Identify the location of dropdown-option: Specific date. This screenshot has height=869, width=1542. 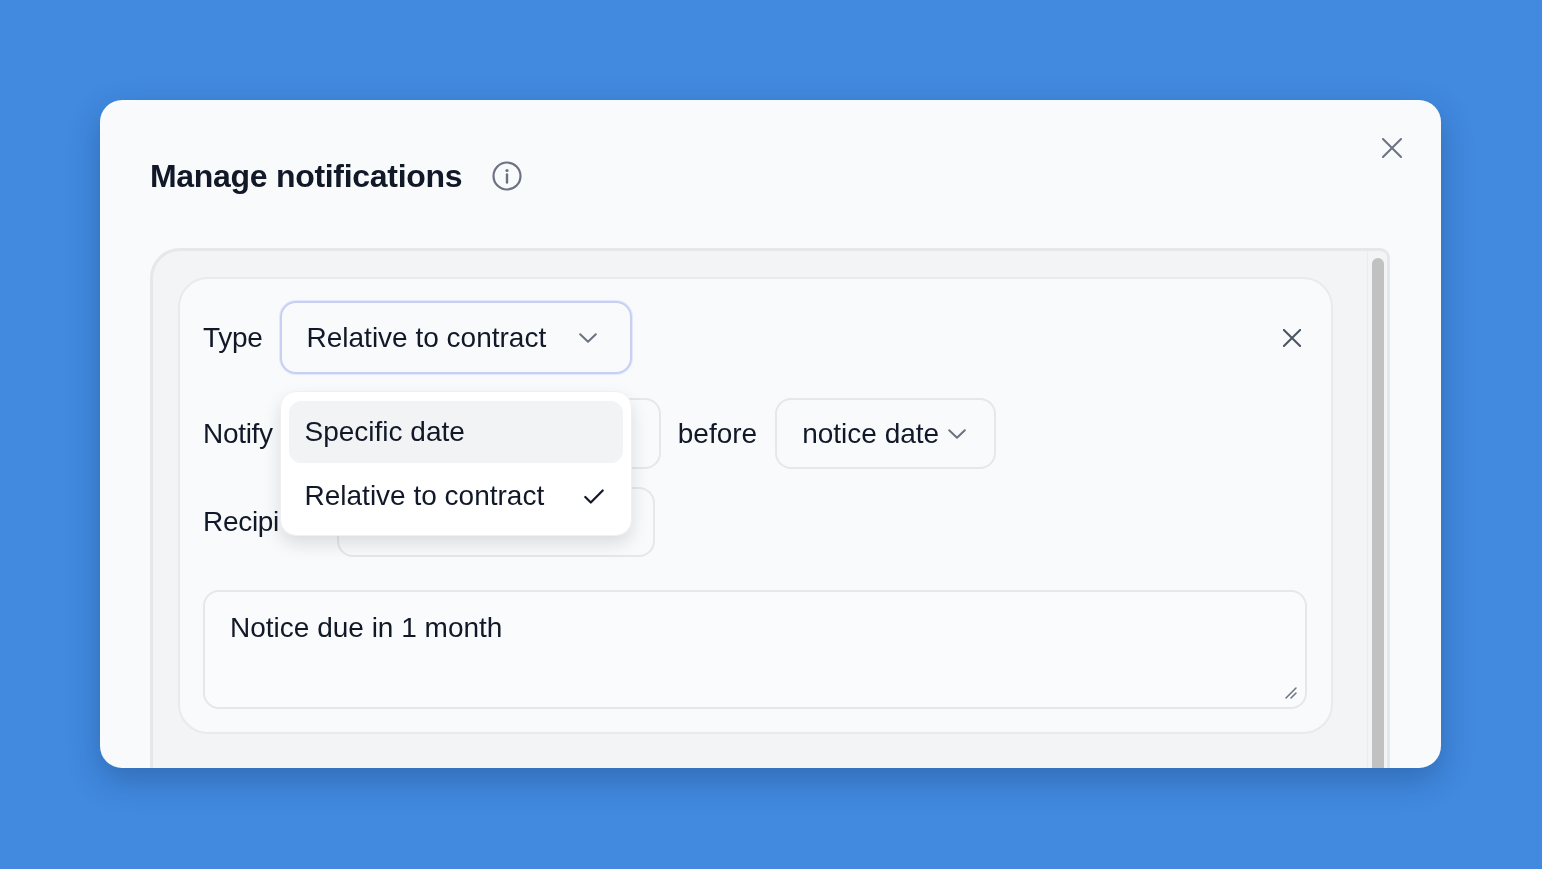
(455, 432).